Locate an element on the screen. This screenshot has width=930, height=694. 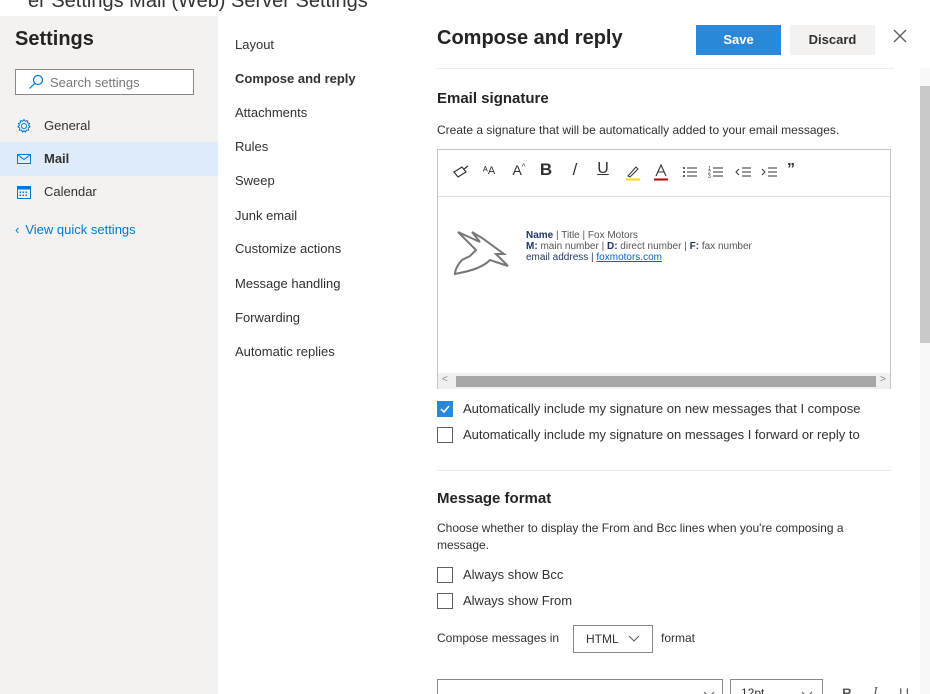
close-icon is located at coordinates (900, 36).